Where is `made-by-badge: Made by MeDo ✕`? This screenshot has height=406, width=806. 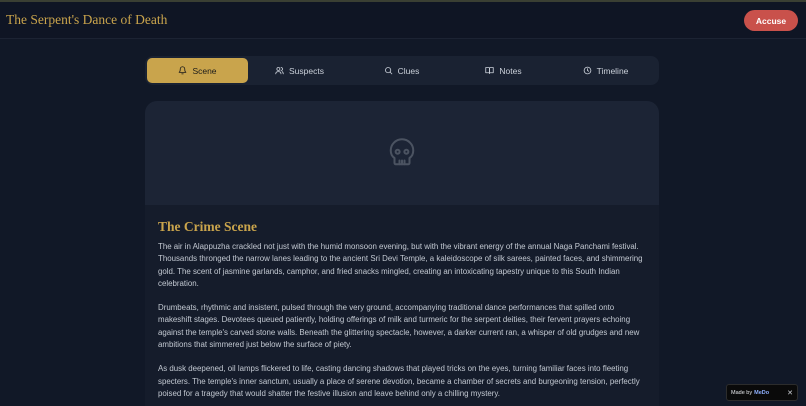 made-by-badge: Made by MeDo ✕ is located at coordinates (762, 392).